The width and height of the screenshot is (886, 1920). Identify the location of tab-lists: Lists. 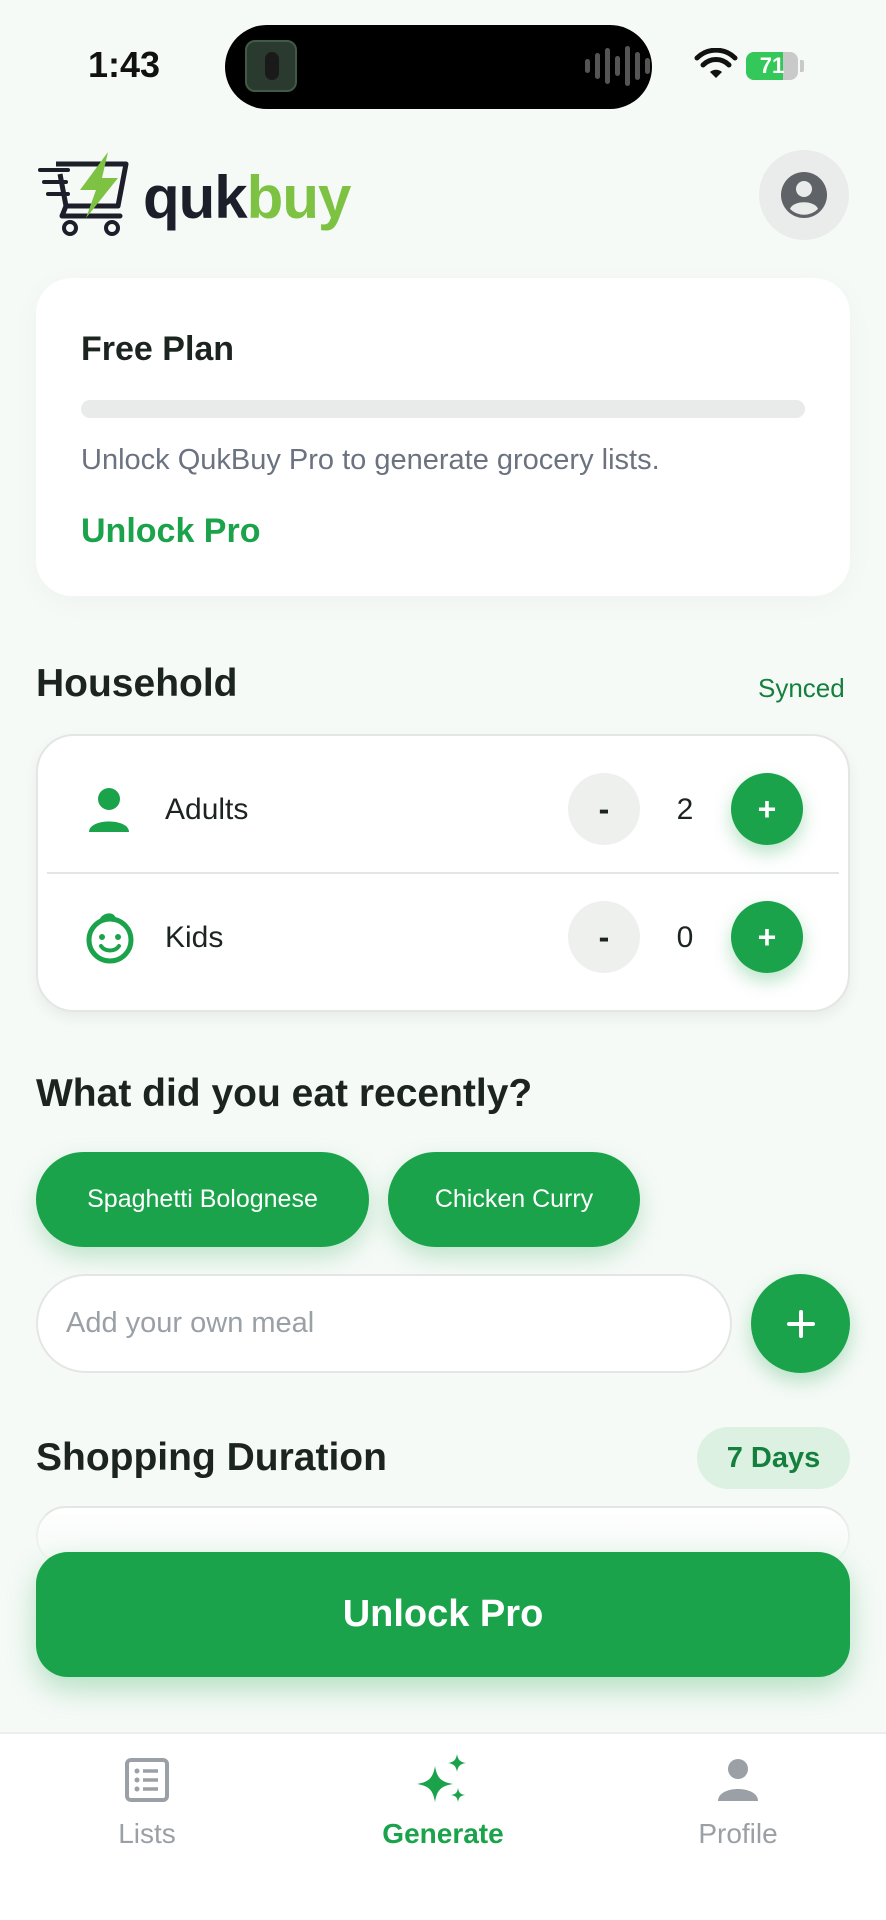
(147, 1800).